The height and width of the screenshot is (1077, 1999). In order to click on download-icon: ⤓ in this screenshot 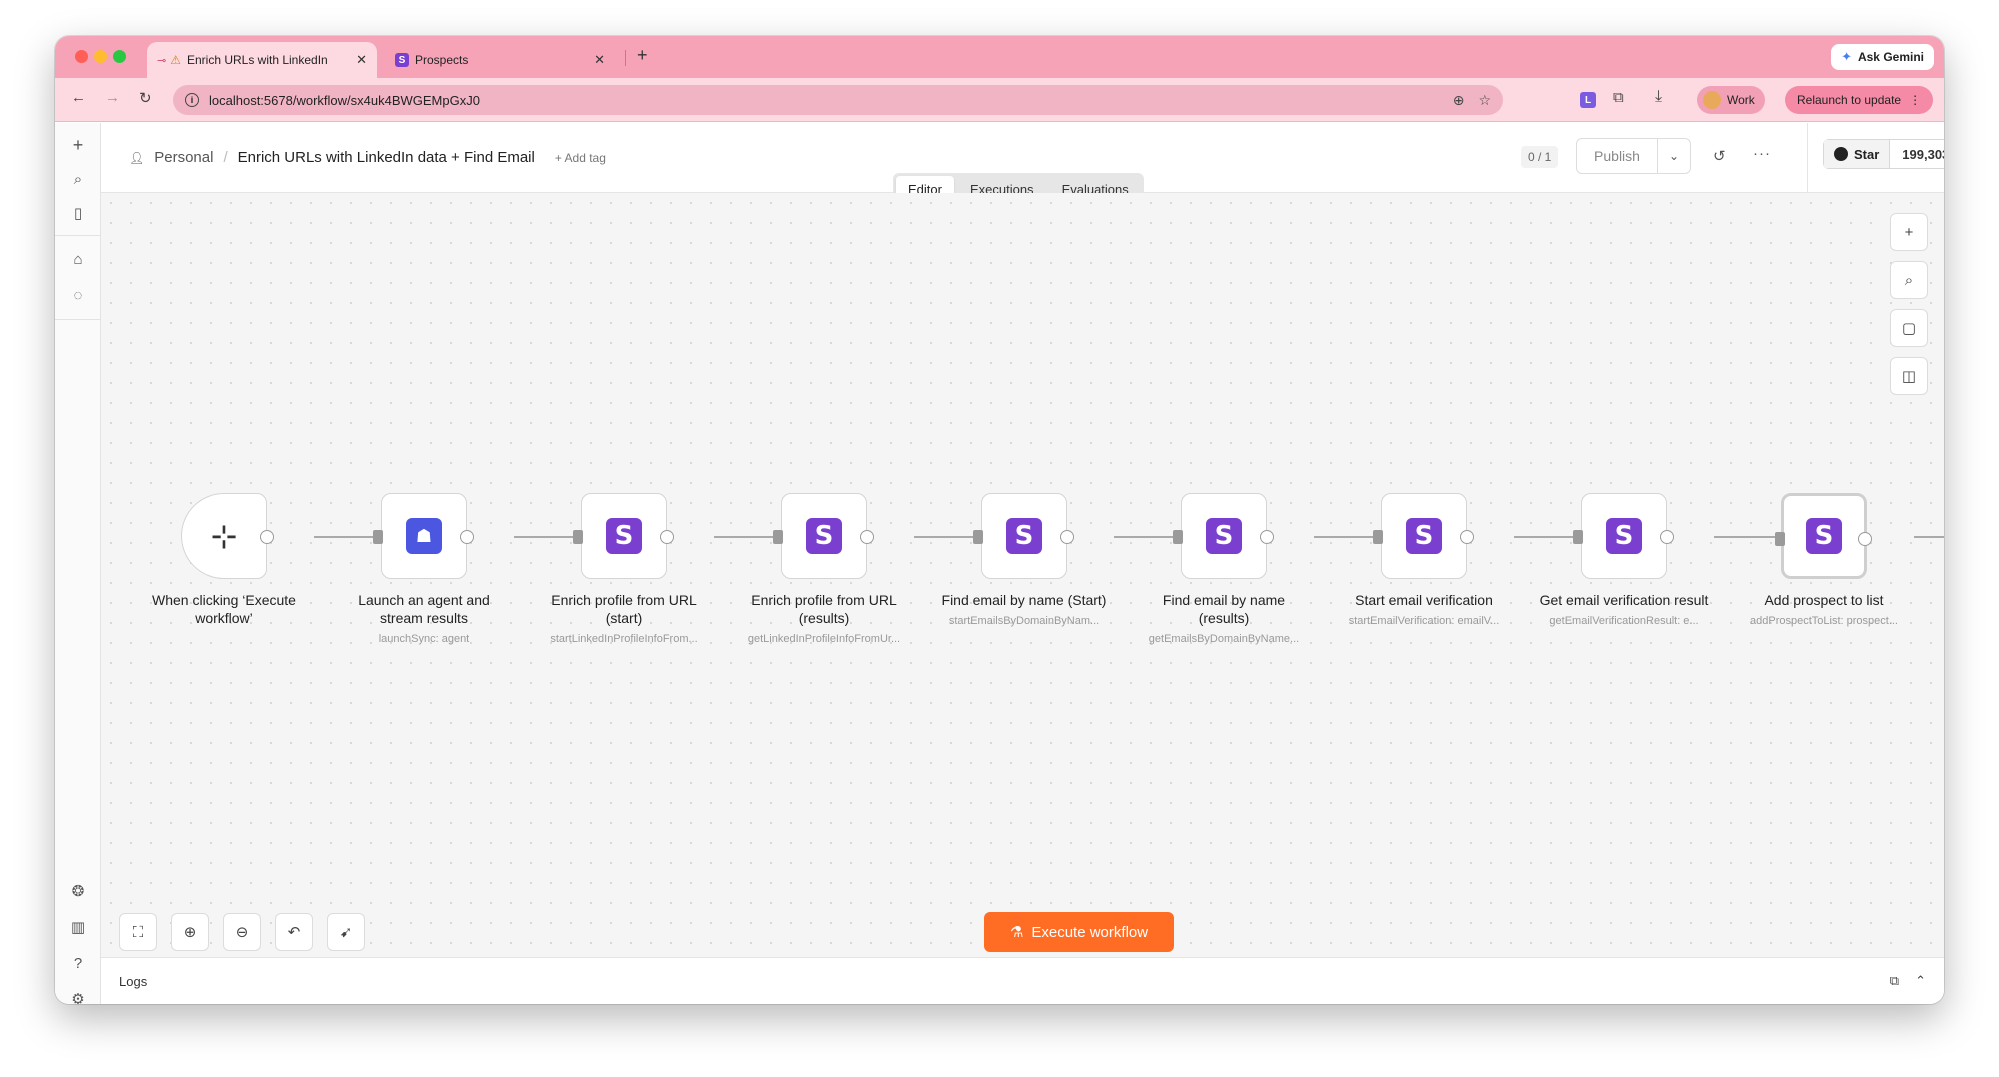, I will do `click(1658, 97)`.